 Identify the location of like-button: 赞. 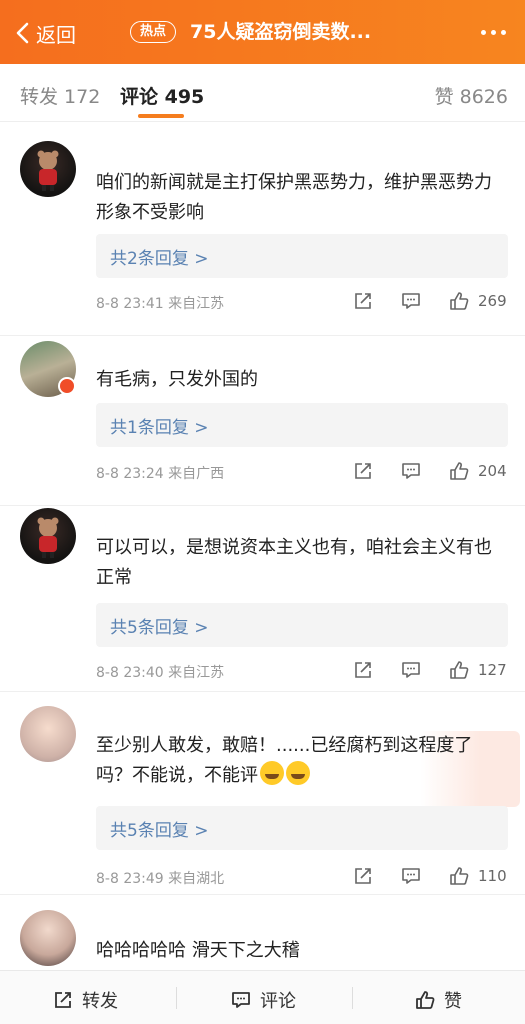
(438, 1000).